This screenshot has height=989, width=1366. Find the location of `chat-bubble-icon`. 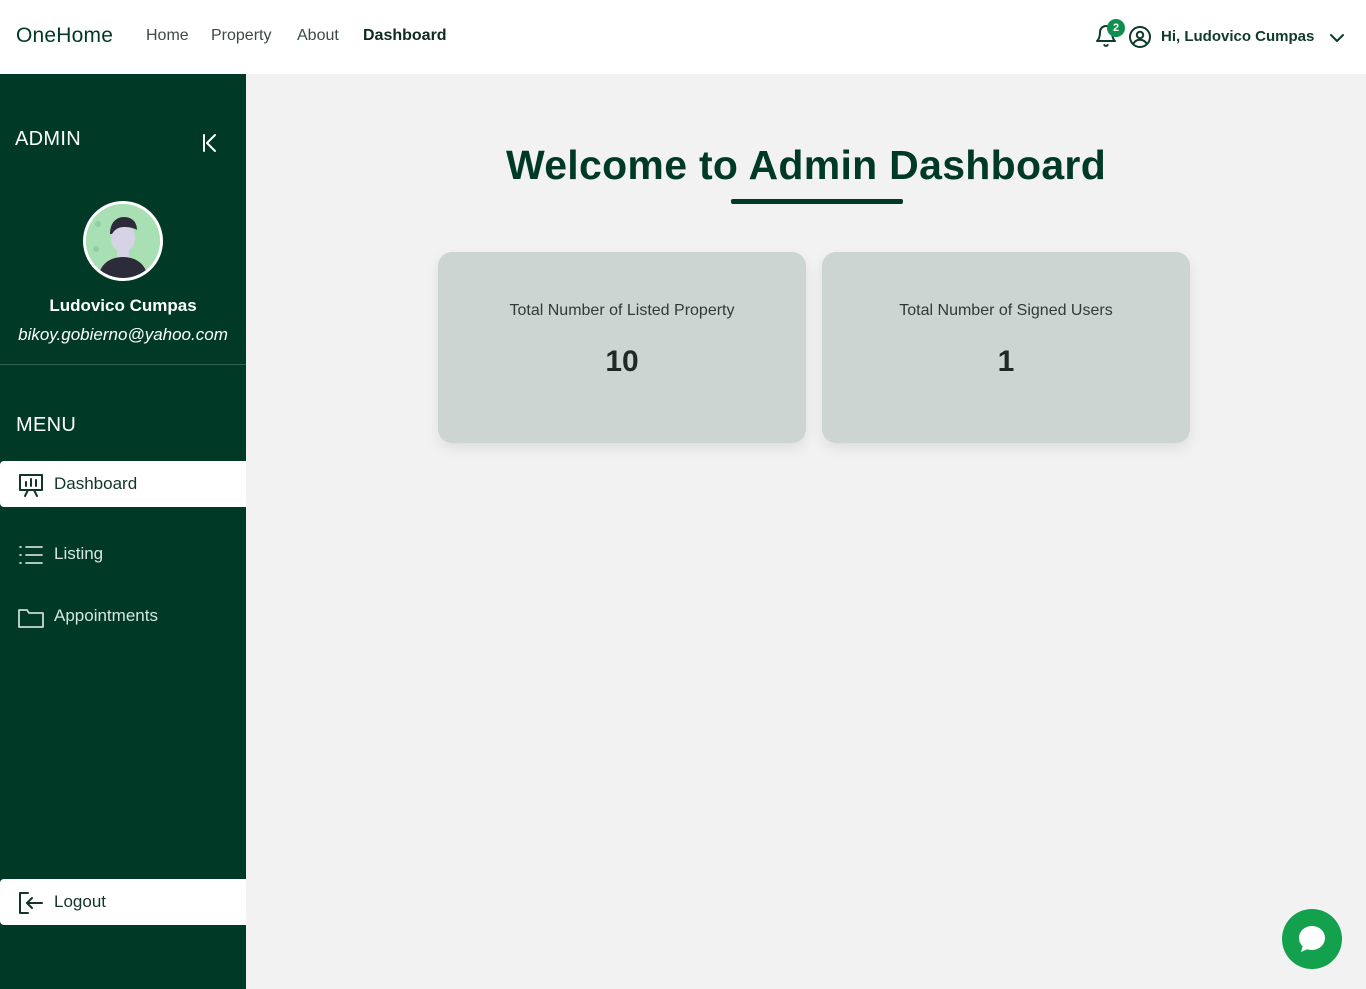

chat-bubble-icon is located at coordinates (1312, 939).